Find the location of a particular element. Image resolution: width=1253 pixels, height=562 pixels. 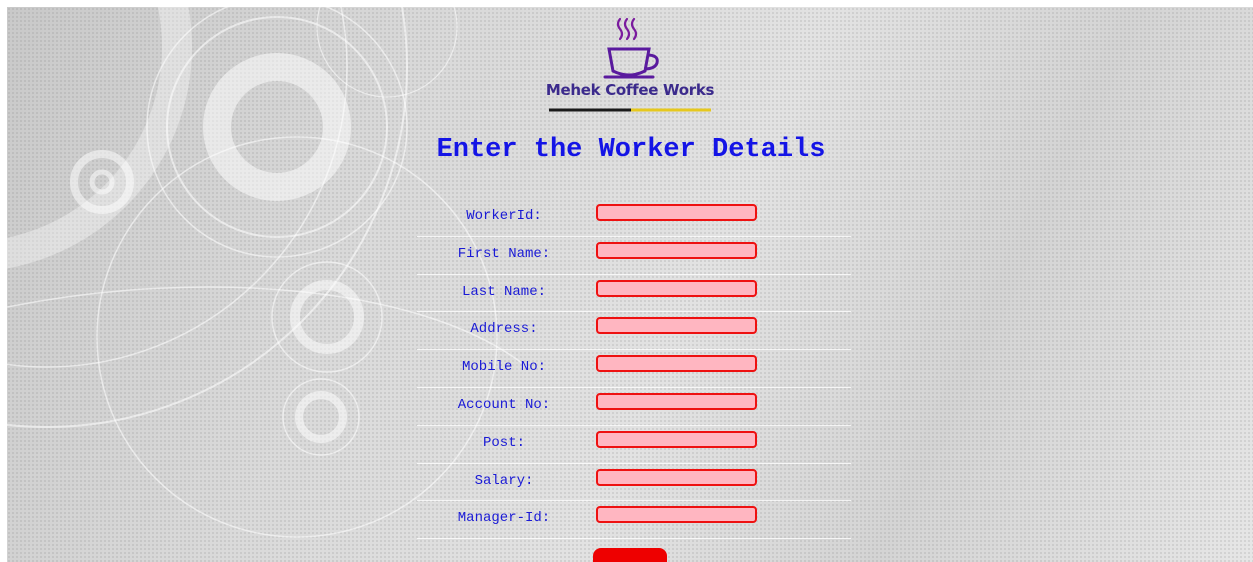

form-row-post: Post: is located at coordinates (634, 445).